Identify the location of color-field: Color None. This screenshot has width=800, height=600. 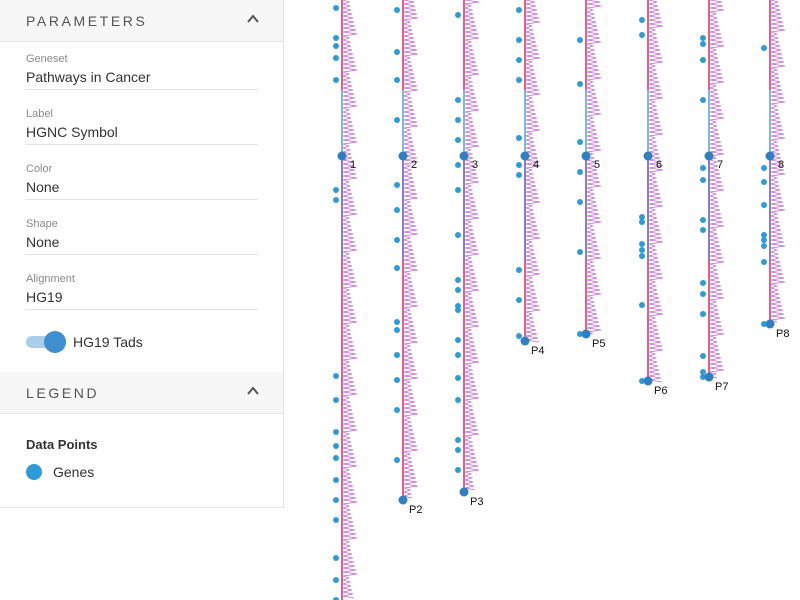
(142, 181).